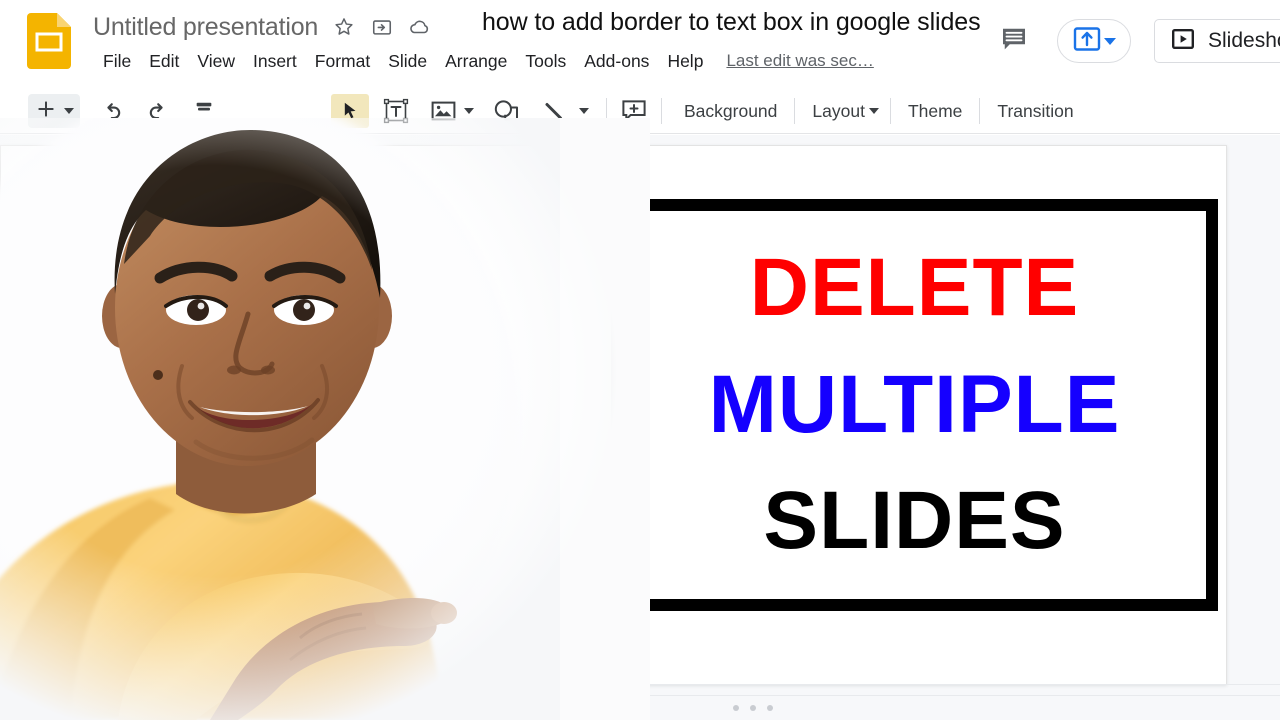  Describe the element at coordinates (420, 27) in the screenshot. I see `cloud-saved-icon` at that location.